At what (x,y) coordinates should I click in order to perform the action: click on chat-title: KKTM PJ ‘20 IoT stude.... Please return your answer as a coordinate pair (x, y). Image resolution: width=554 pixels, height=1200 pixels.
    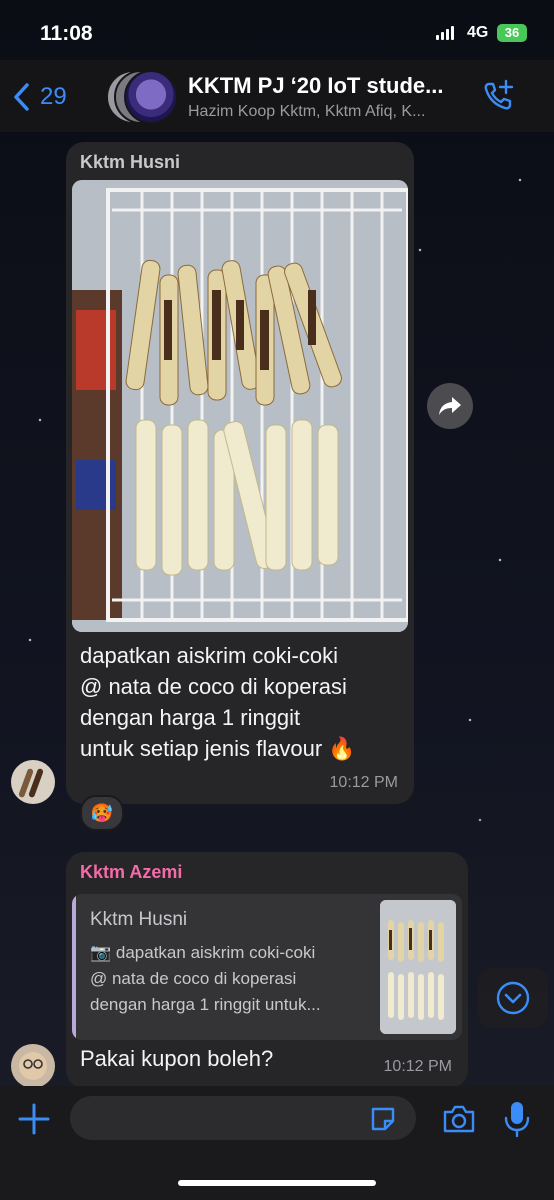
    Looking at the image, I should click on (315, 86).